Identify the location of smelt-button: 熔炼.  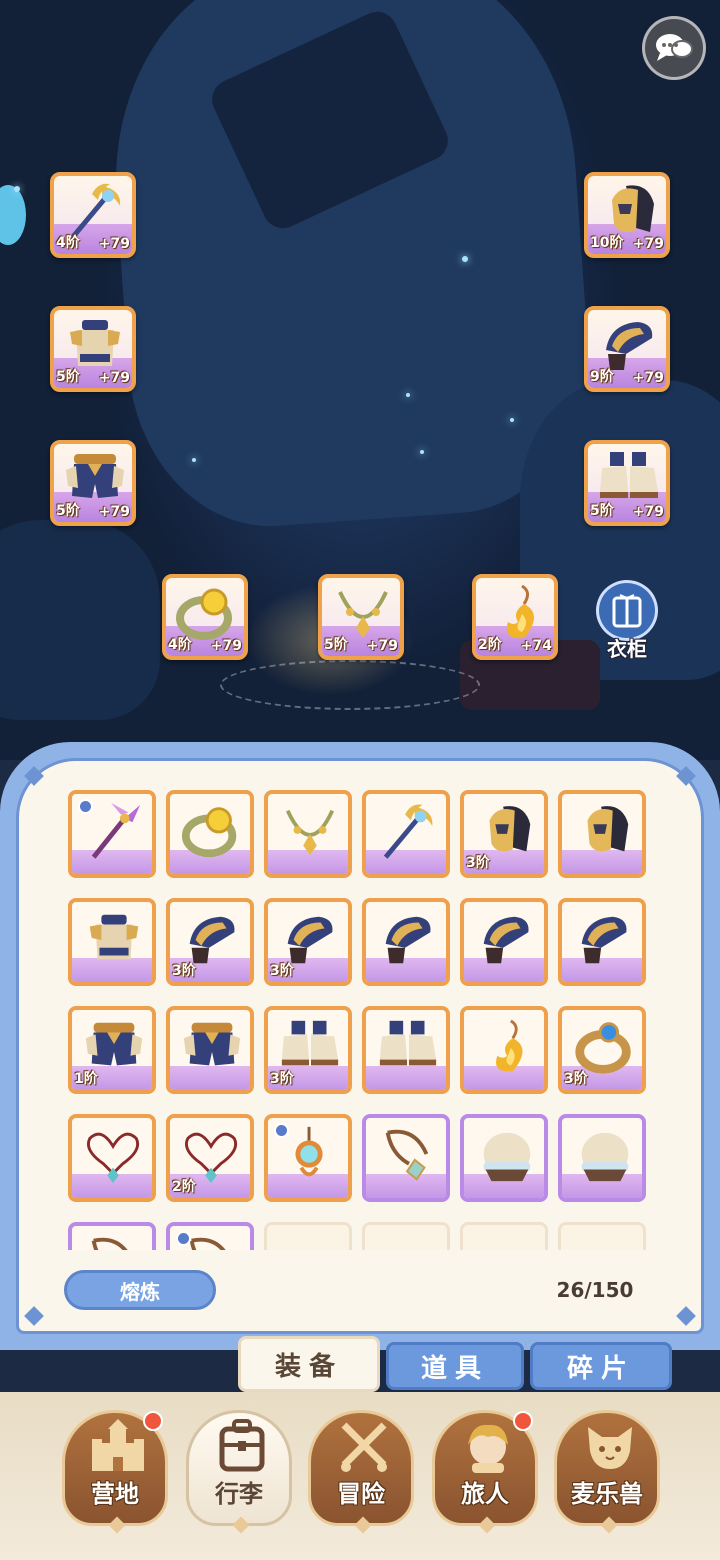
(140, 1290).